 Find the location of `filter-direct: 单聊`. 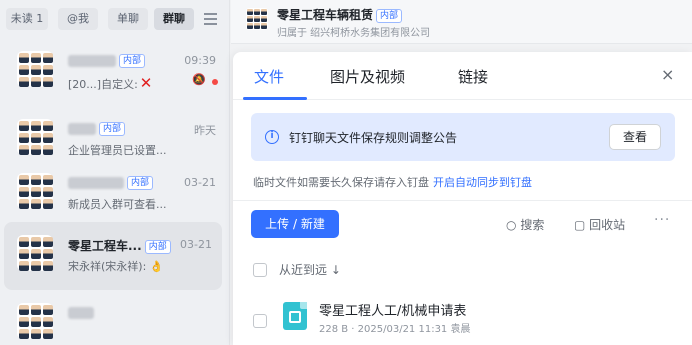

filter-direct: 单聊 is located at coordinates (128, 19).